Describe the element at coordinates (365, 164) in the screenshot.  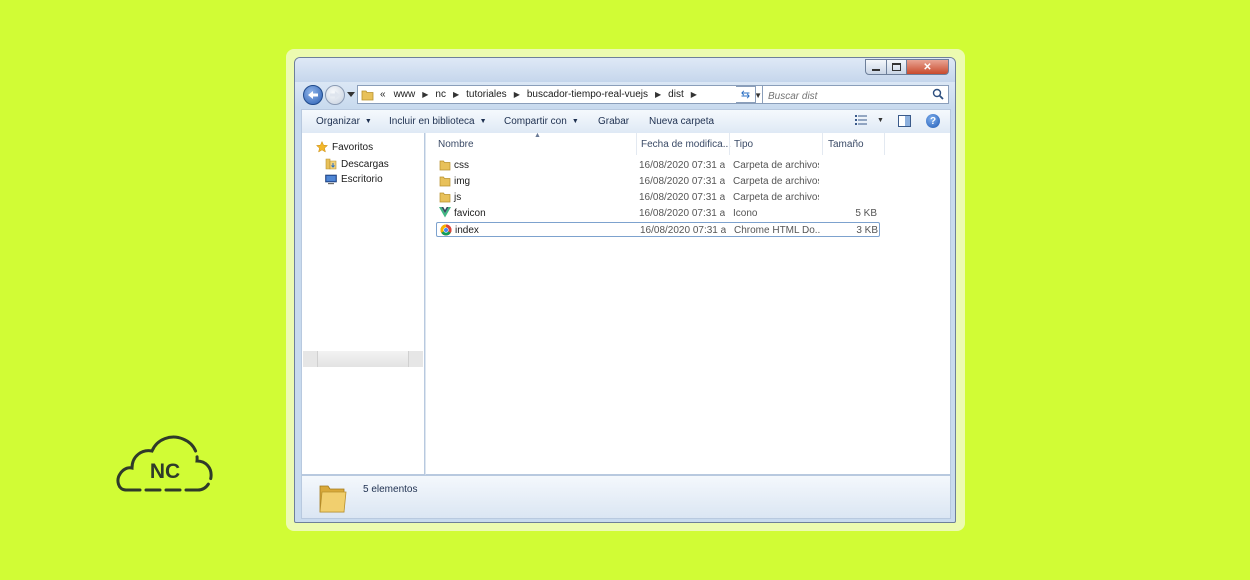
I see `sidebar-item-label: Descargas` at that location.